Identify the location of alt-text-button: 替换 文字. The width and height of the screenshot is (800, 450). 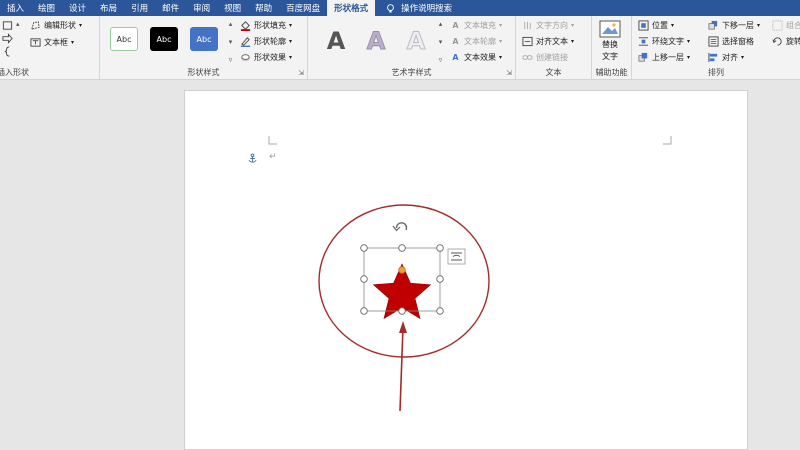
(610, 41).